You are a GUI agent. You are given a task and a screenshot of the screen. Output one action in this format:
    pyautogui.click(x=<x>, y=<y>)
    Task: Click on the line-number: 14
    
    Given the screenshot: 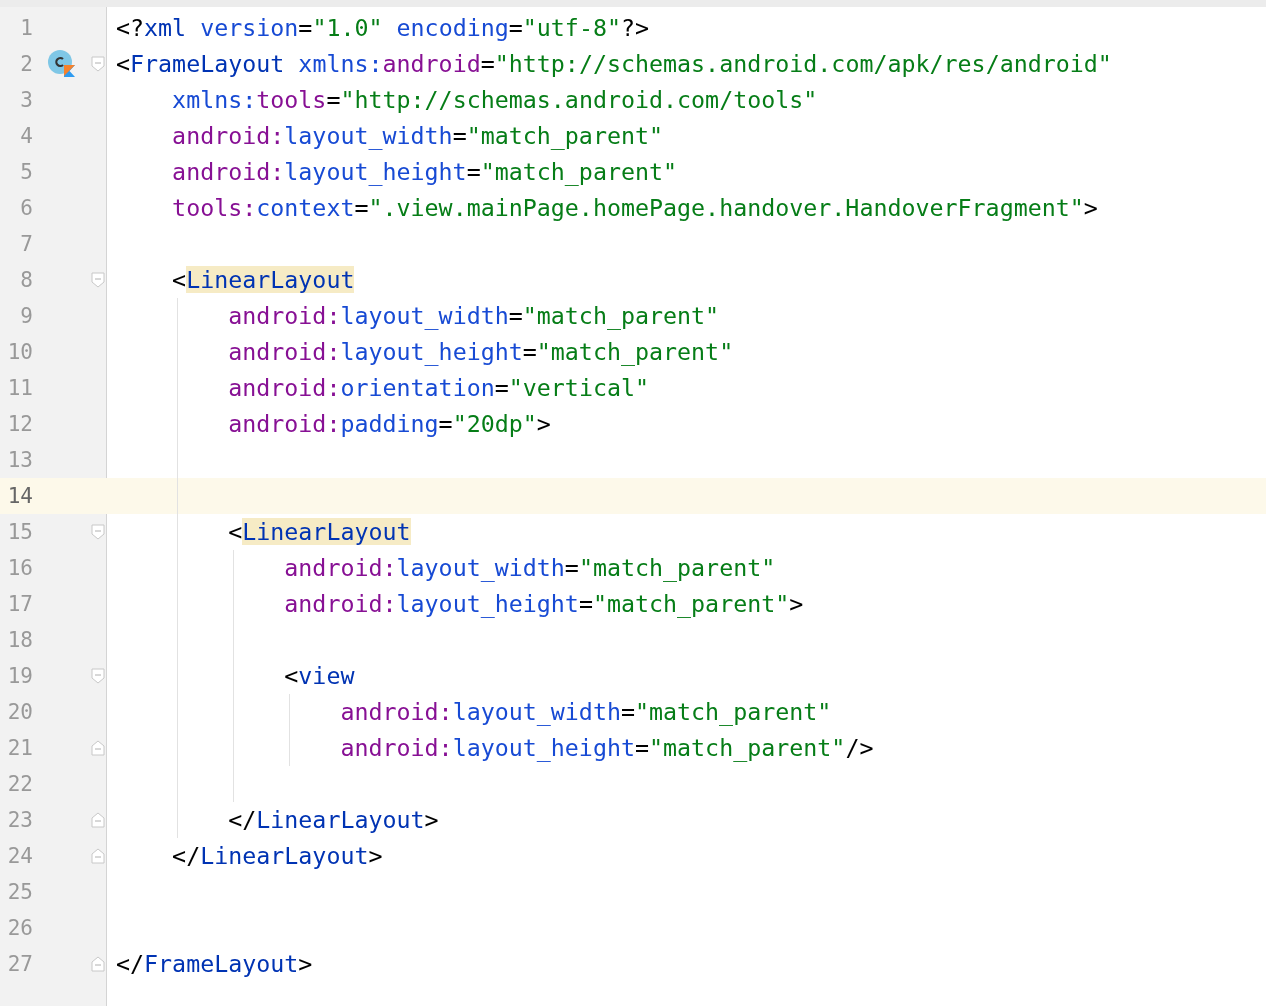 What is the action you would take?
    pyautogui.click(x=19, y=496)
    